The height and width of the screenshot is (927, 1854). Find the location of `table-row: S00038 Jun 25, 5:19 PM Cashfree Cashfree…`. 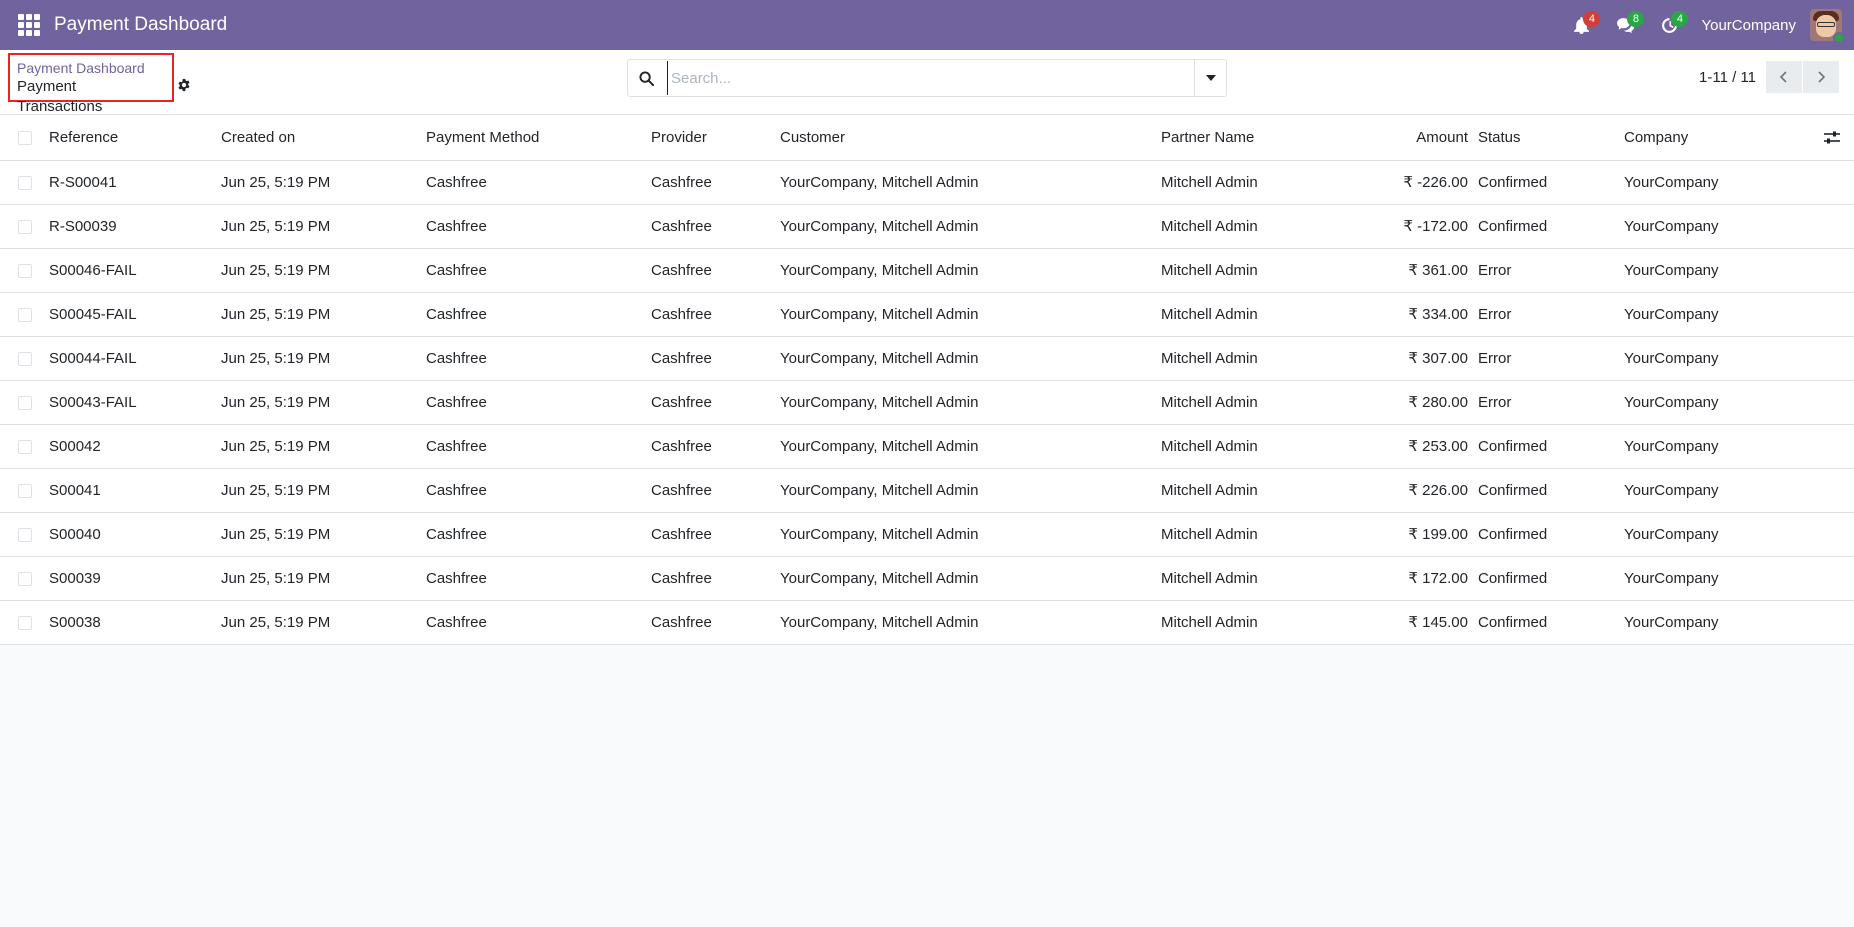

table-row: S00038 Jun 25, 5:19 PM Cashfree Cashfree… is located at coordinates (927, 622).